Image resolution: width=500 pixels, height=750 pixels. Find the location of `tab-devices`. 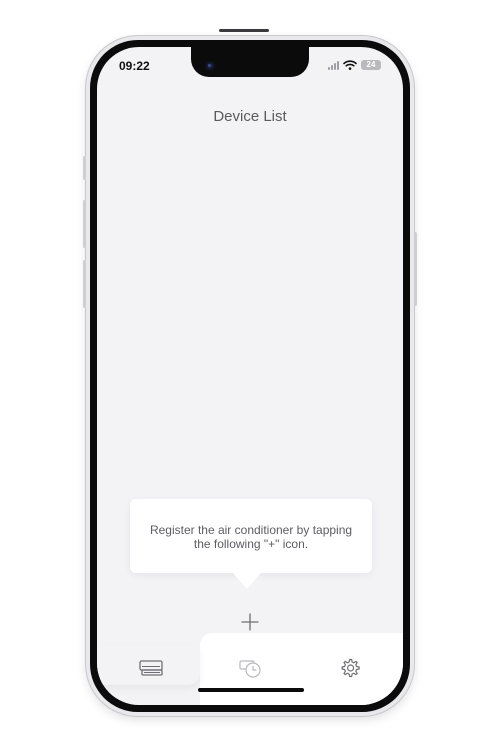

tab-devices is located at coordinates (151, 668).